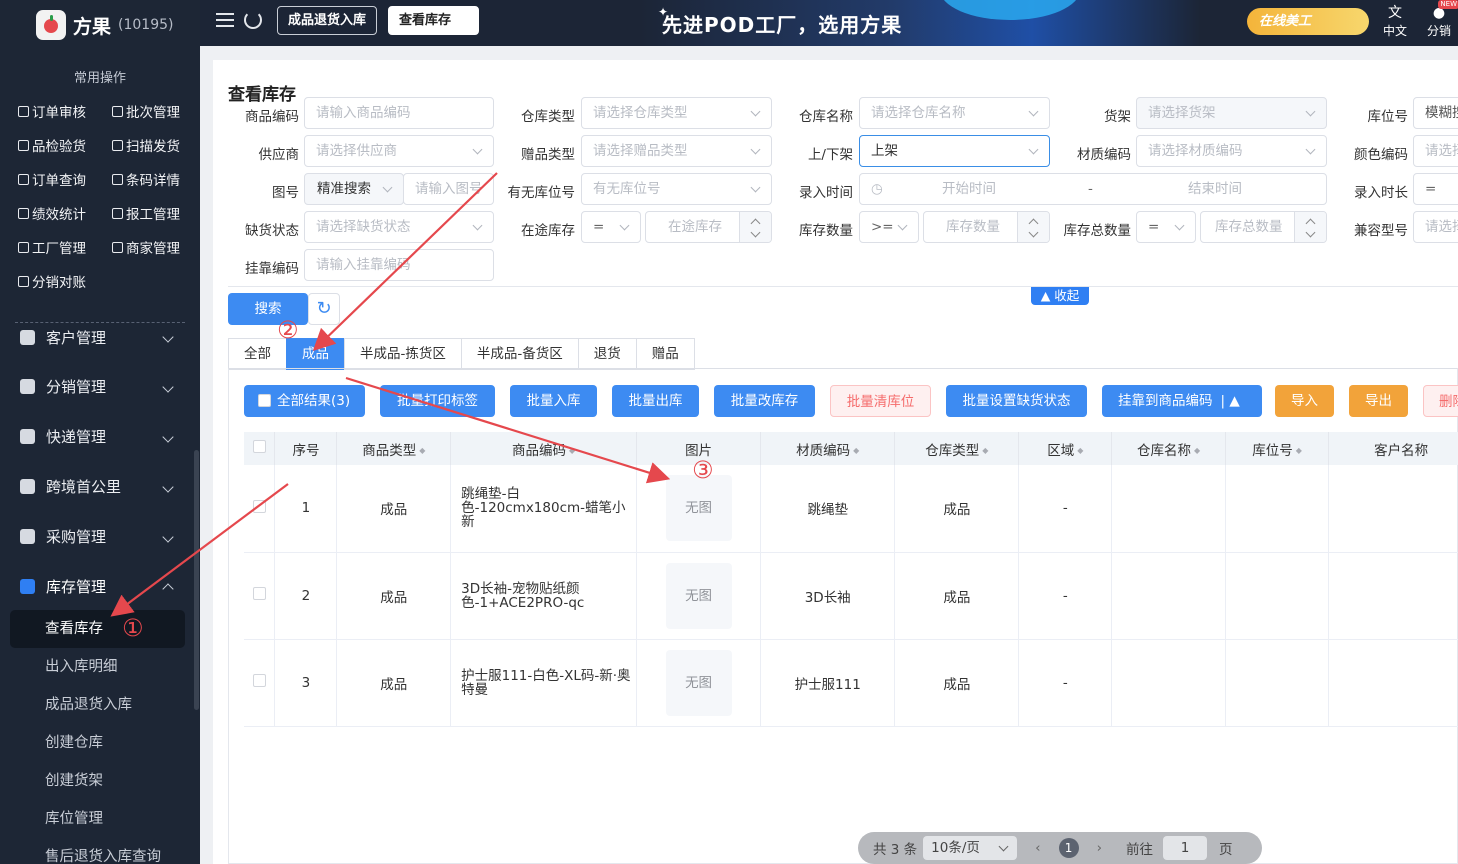 The image size is (1458, 864). What do you see at coordinates (52, 213) in the screenshot?
I see `quick-performance: 绩效统计` at bounding box center [52, 213].